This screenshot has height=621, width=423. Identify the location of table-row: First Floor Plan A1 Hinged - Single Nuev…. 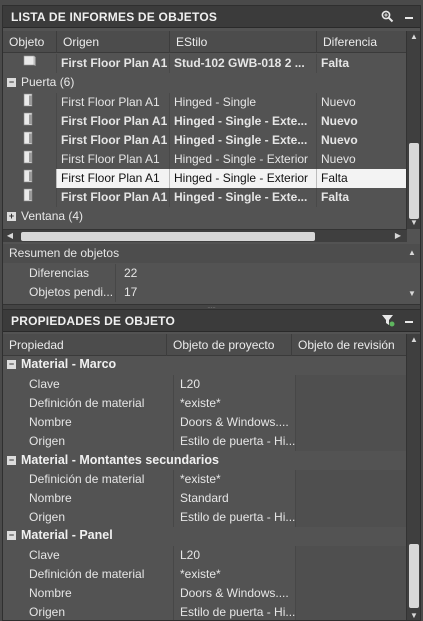
(205, 102).